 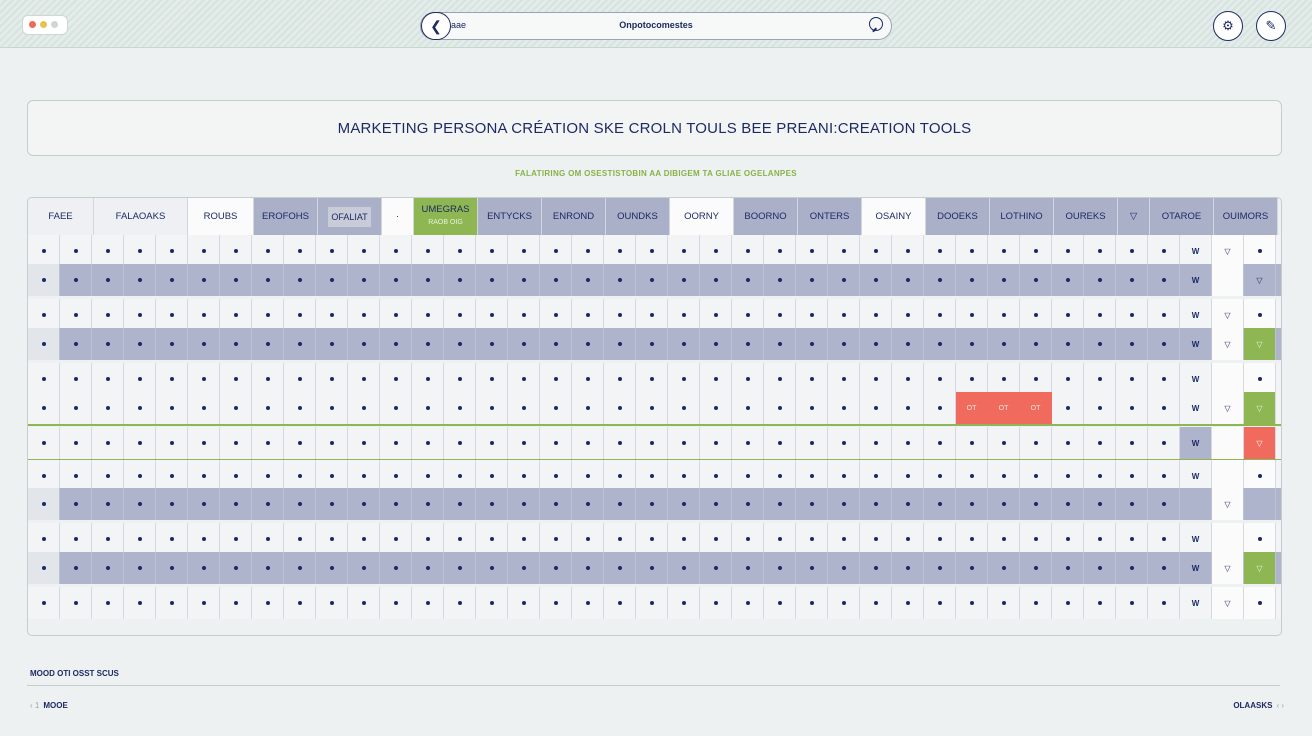 What do you see at coordinates (1022, 216) in the screenshot?
I see `column-header: LOTHINO` at bounding box center [1022, 216].